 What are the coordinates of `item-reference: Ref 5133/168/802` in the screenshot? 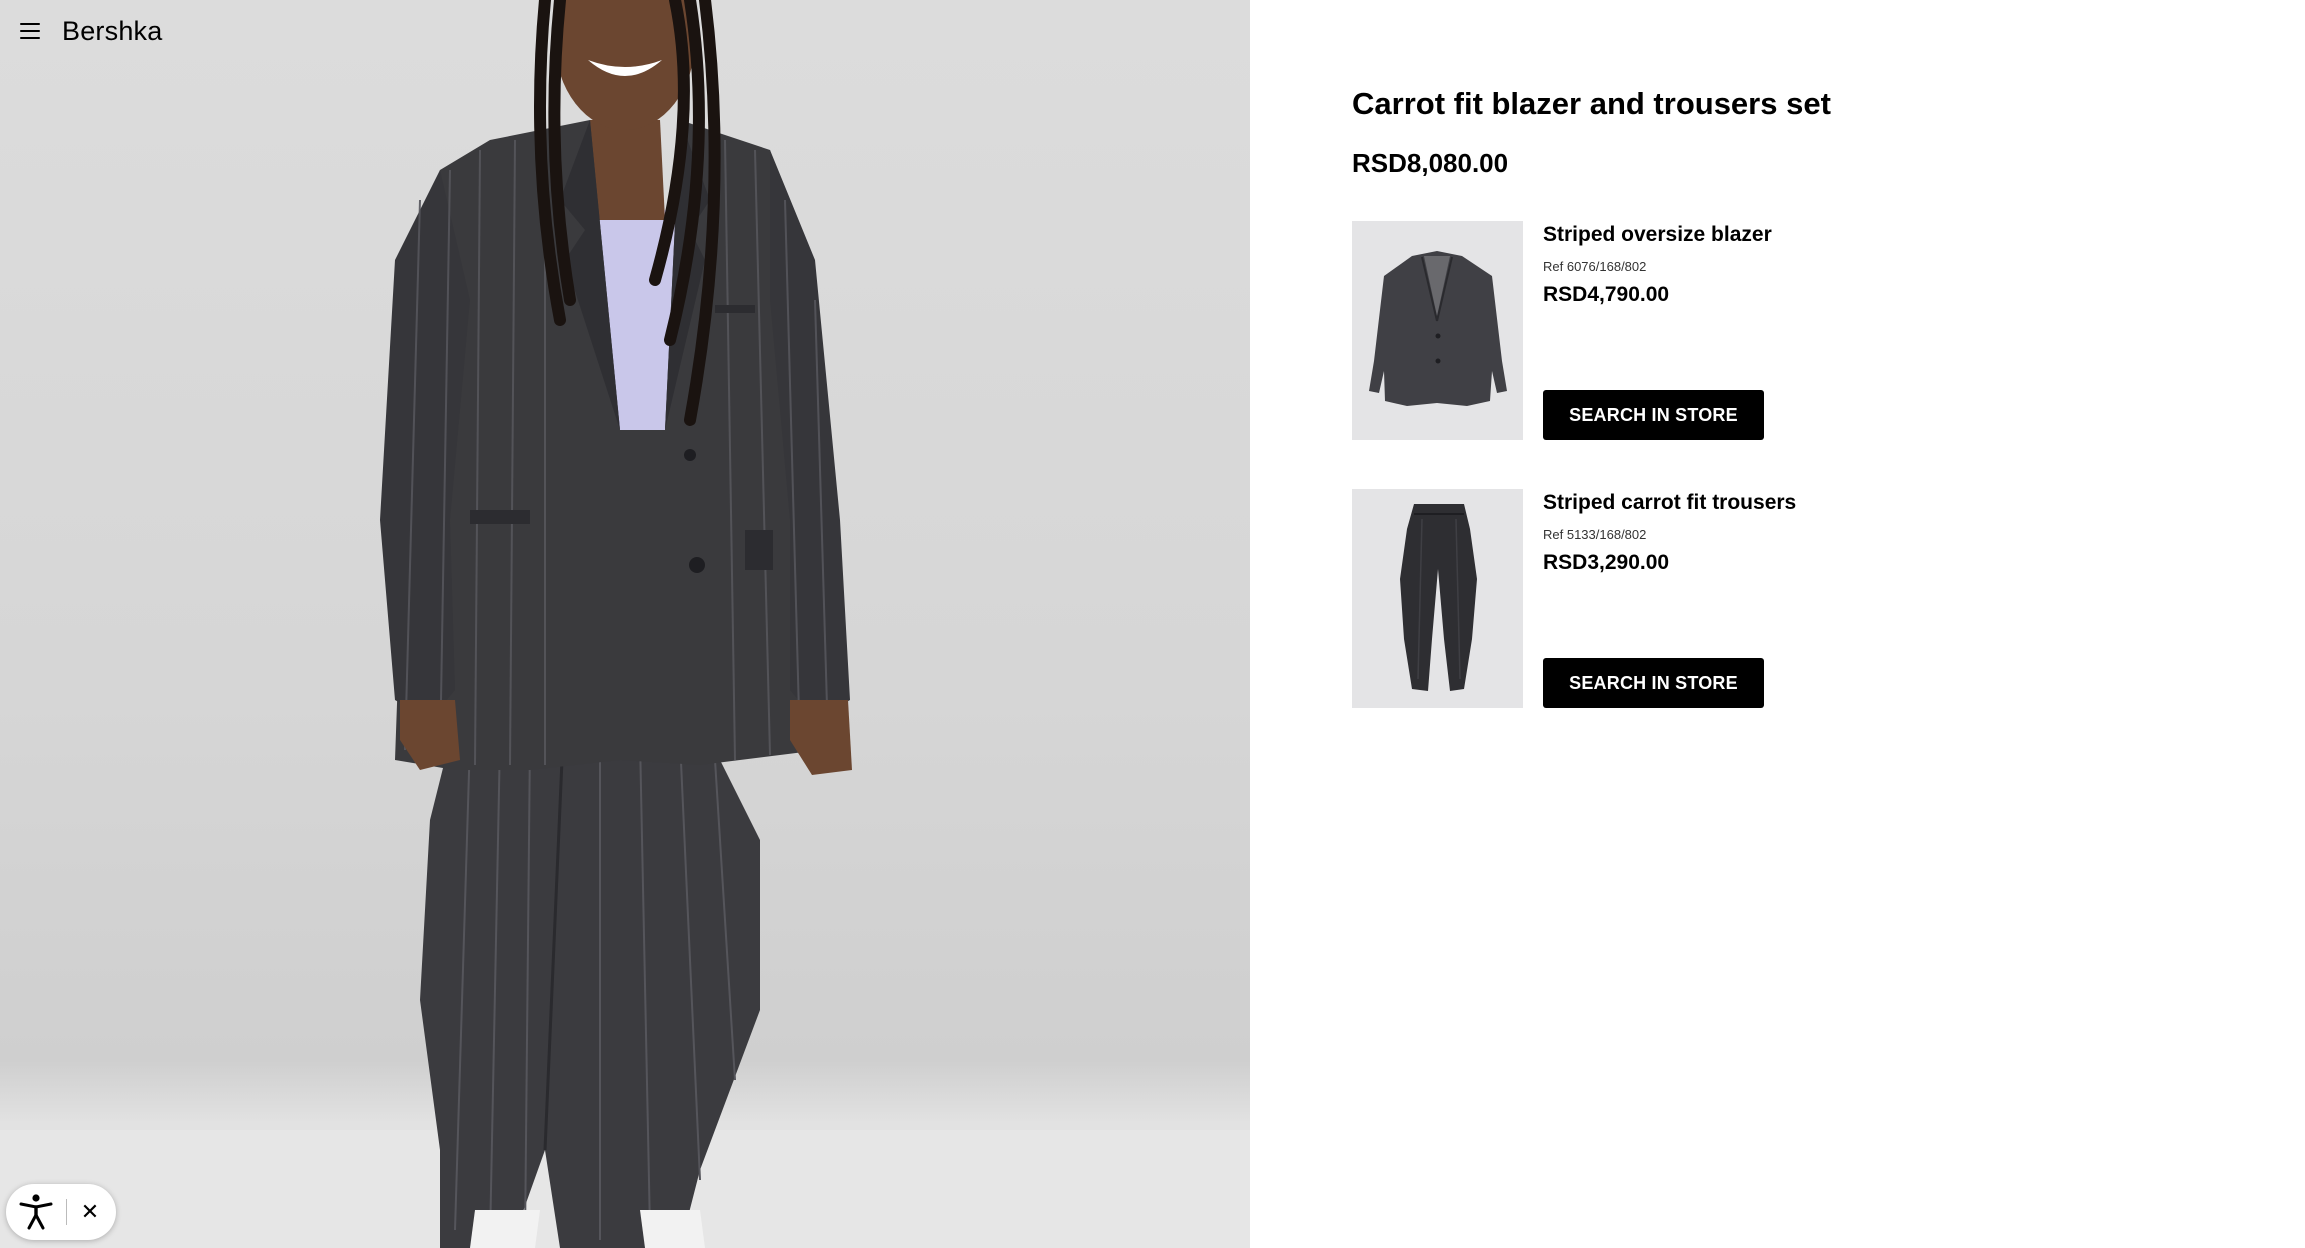 It's located at (1595, 534).